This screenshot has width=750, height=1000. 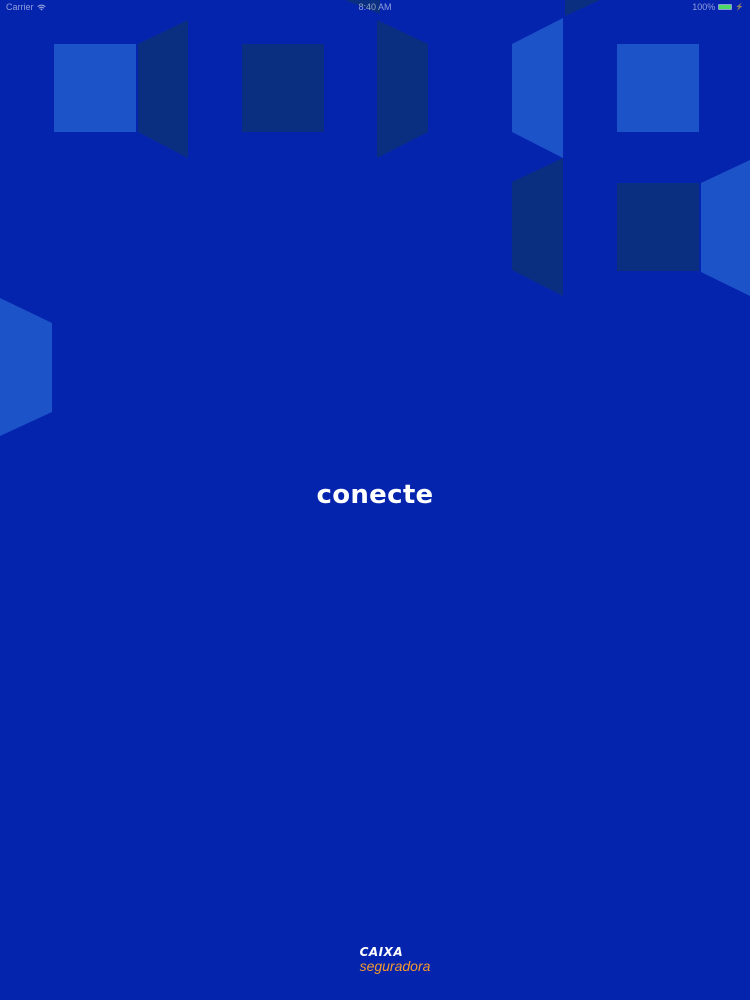 What do you see at coordinates (395, 966) in the screenshot?
I see `logo-seguradora-text: seguradora` at bounding box center [395, 966].